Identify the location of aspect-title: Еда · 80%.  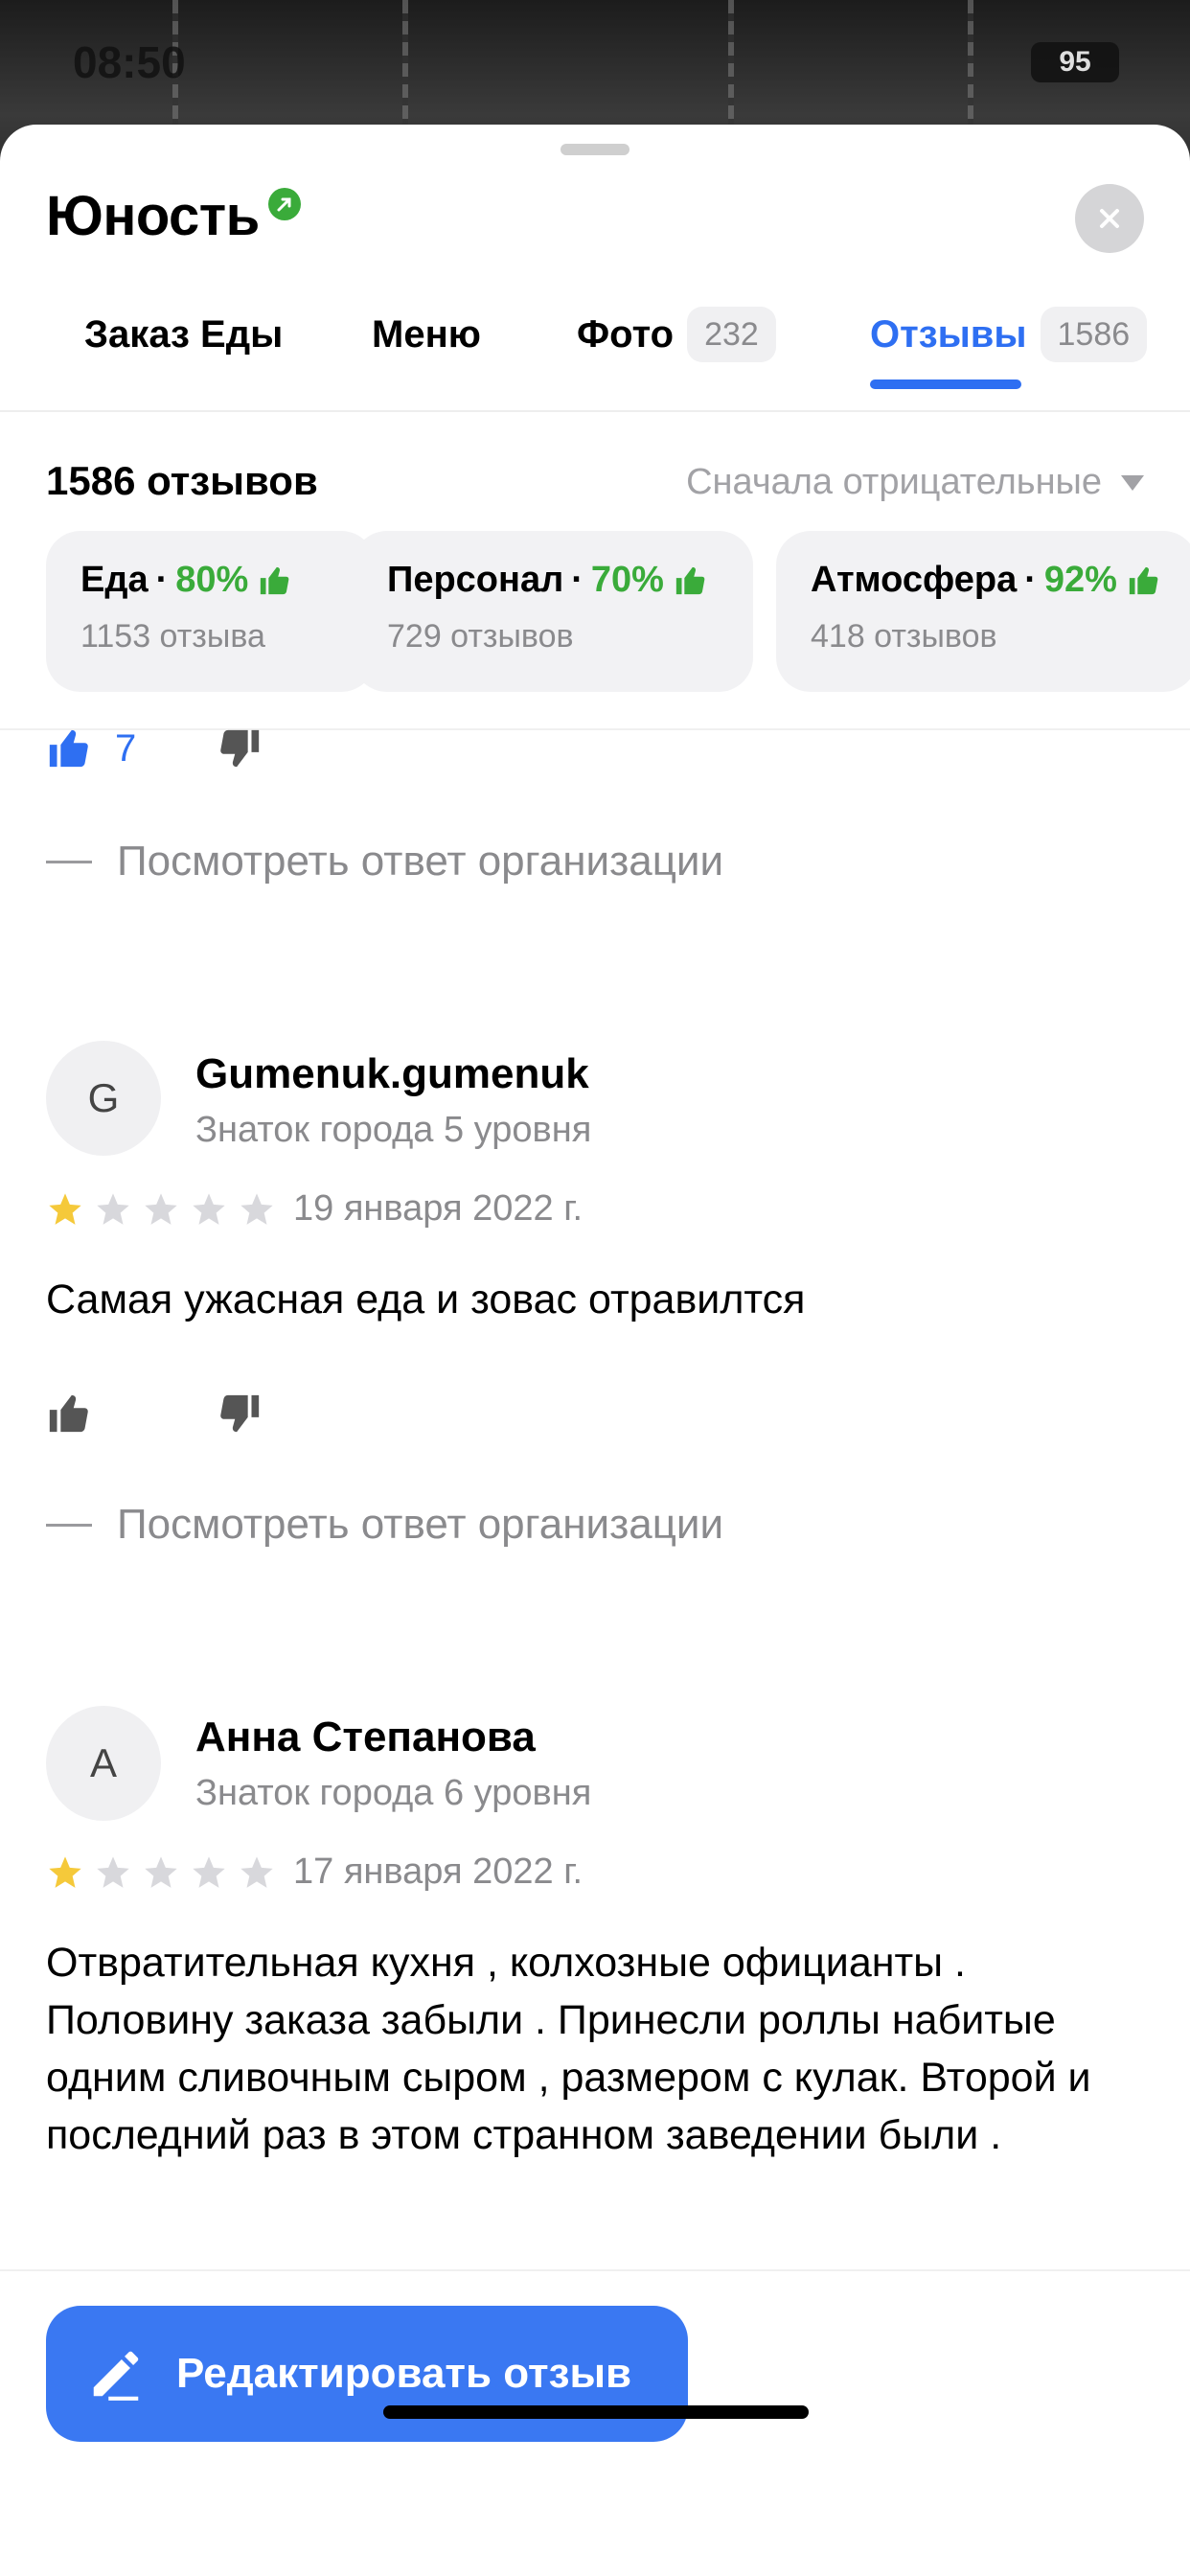
(210, 580).